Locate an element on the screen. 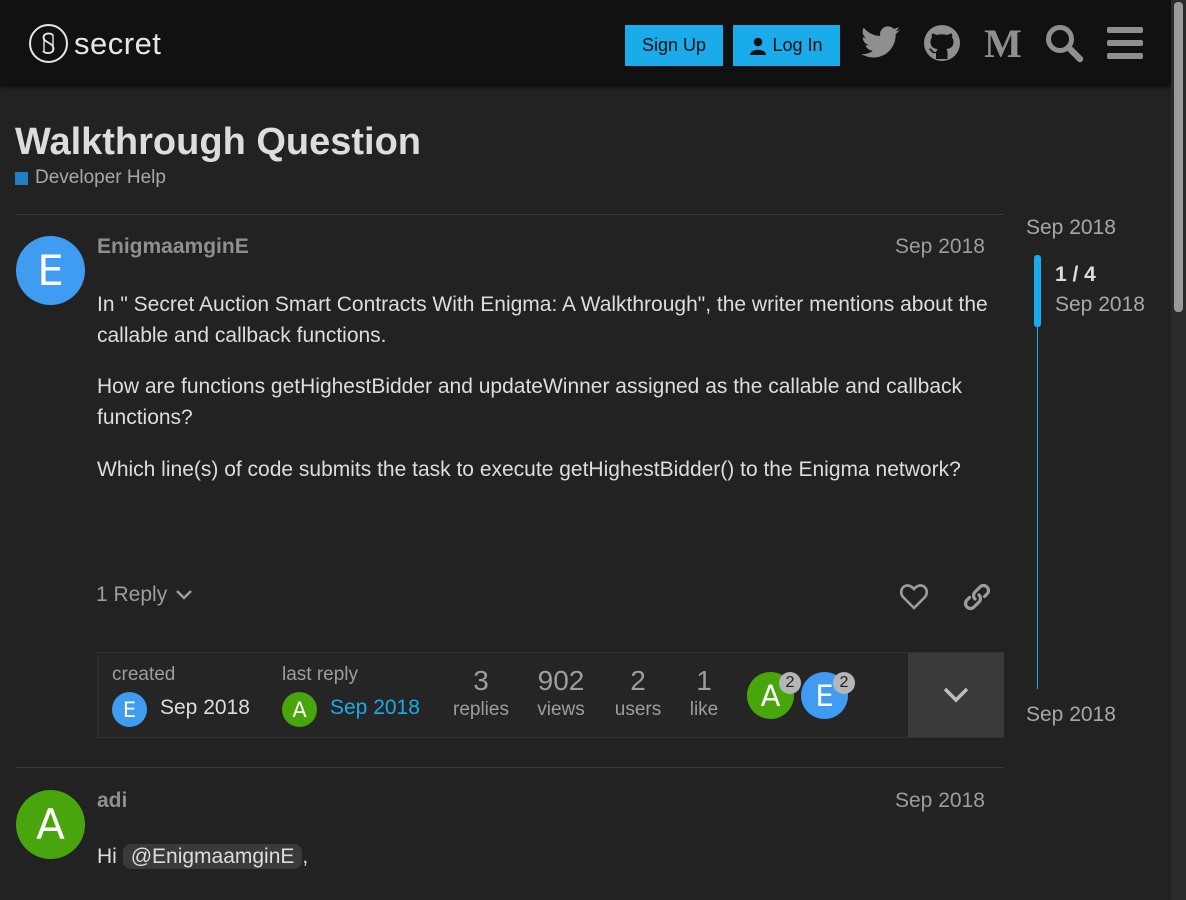 The width and height of the screenshot is (1186, 900). post-paragraph: Hi @EnigmaamginE, is located at coordinates (203, 856).